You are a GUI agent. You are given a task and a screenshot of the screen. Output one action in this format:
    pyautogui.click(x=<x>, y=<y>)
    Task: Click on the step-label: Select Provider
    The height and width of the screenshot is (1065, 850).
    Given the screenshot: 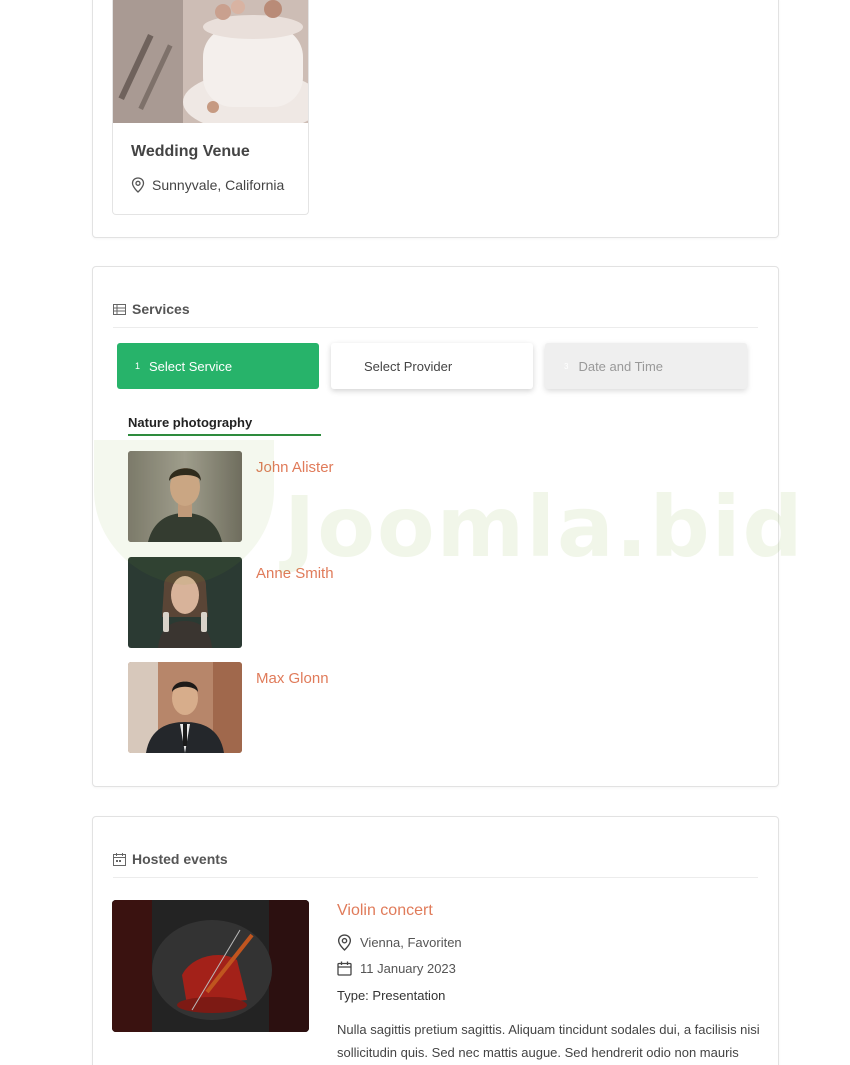 What is the action you would take?
    pyautogui.click(x=408, y=366)
    